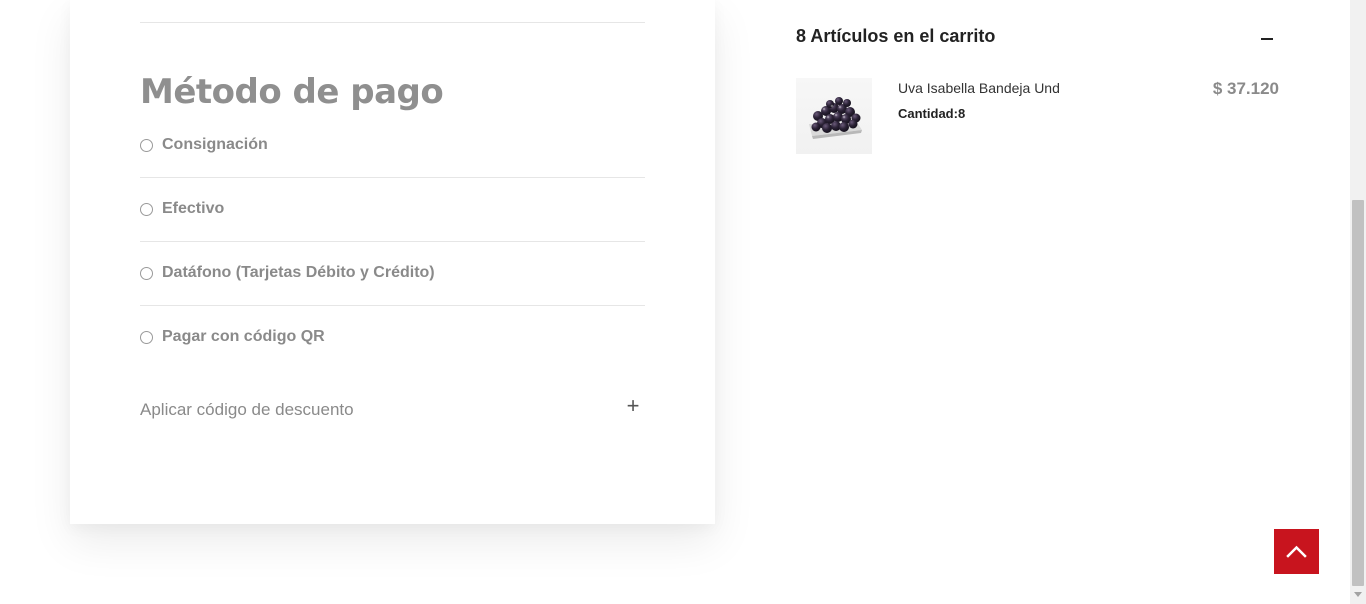 The width and height of the screenshot is (1366, 604). I want to click on chevron-up-icon, so click(1296, 551).